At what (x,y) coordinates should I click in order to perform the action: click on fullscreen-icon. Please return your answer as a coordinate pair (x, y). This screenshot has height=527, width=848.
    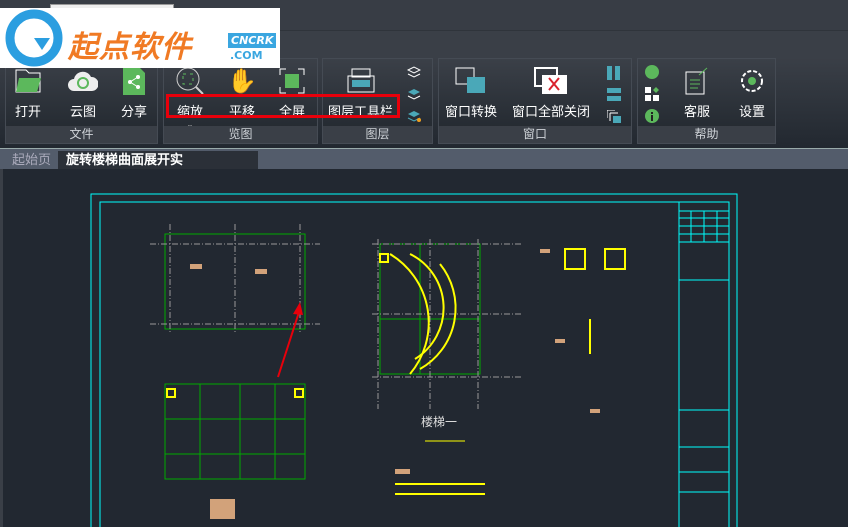
    Looking at the image, I should click on (292, 81).